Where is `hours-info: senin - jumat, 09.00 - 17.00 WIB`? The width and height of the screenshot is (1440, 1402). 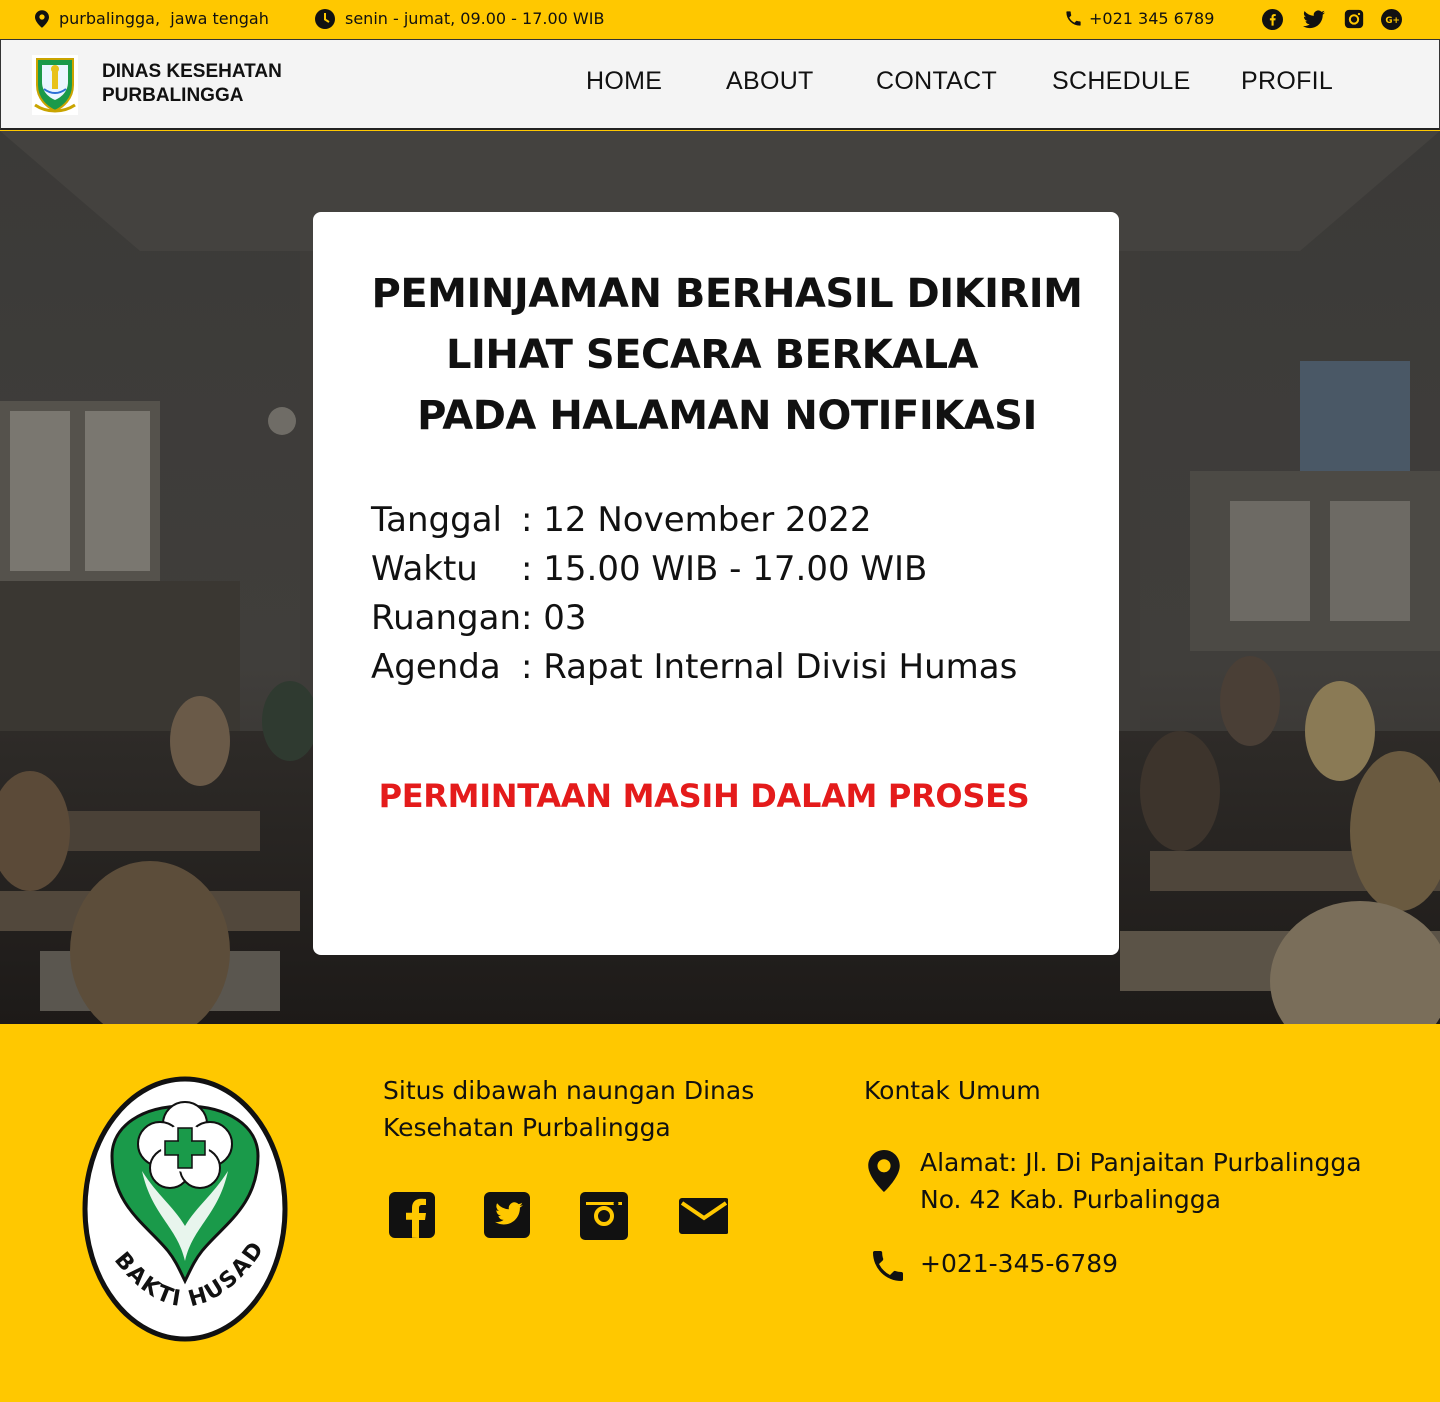
hours-info: senin - jumat, 09.00 - 17.00 WIB is located at coordinates (459, 18).